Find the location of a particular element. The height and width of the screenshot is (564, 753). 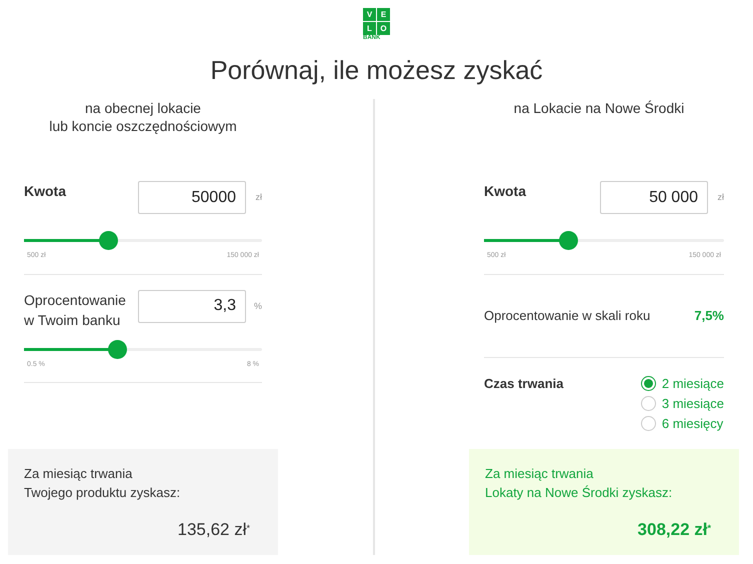

input-field: 50 000 is located at coordinates (654, 197).